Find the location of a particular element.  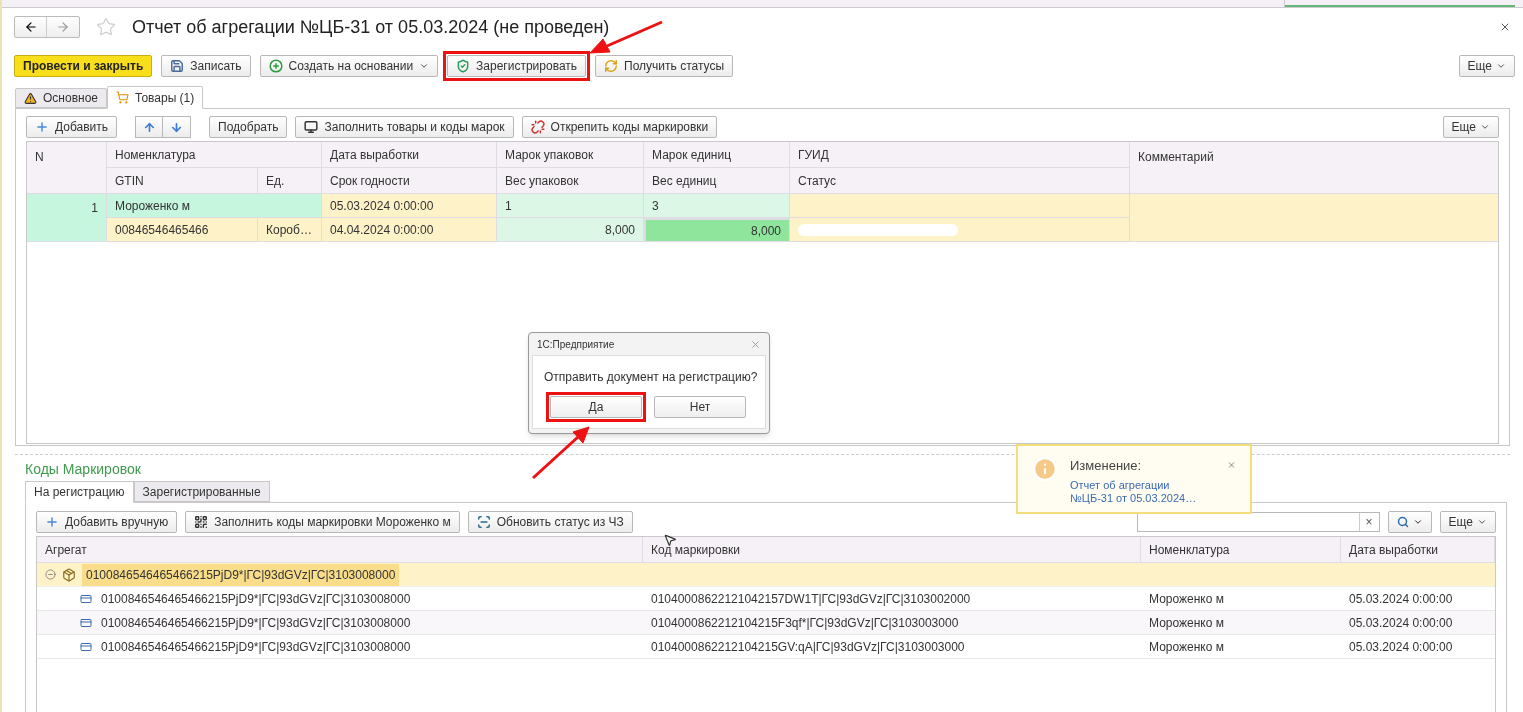

tab: На регистрацию is located at coordinates (79, 492).